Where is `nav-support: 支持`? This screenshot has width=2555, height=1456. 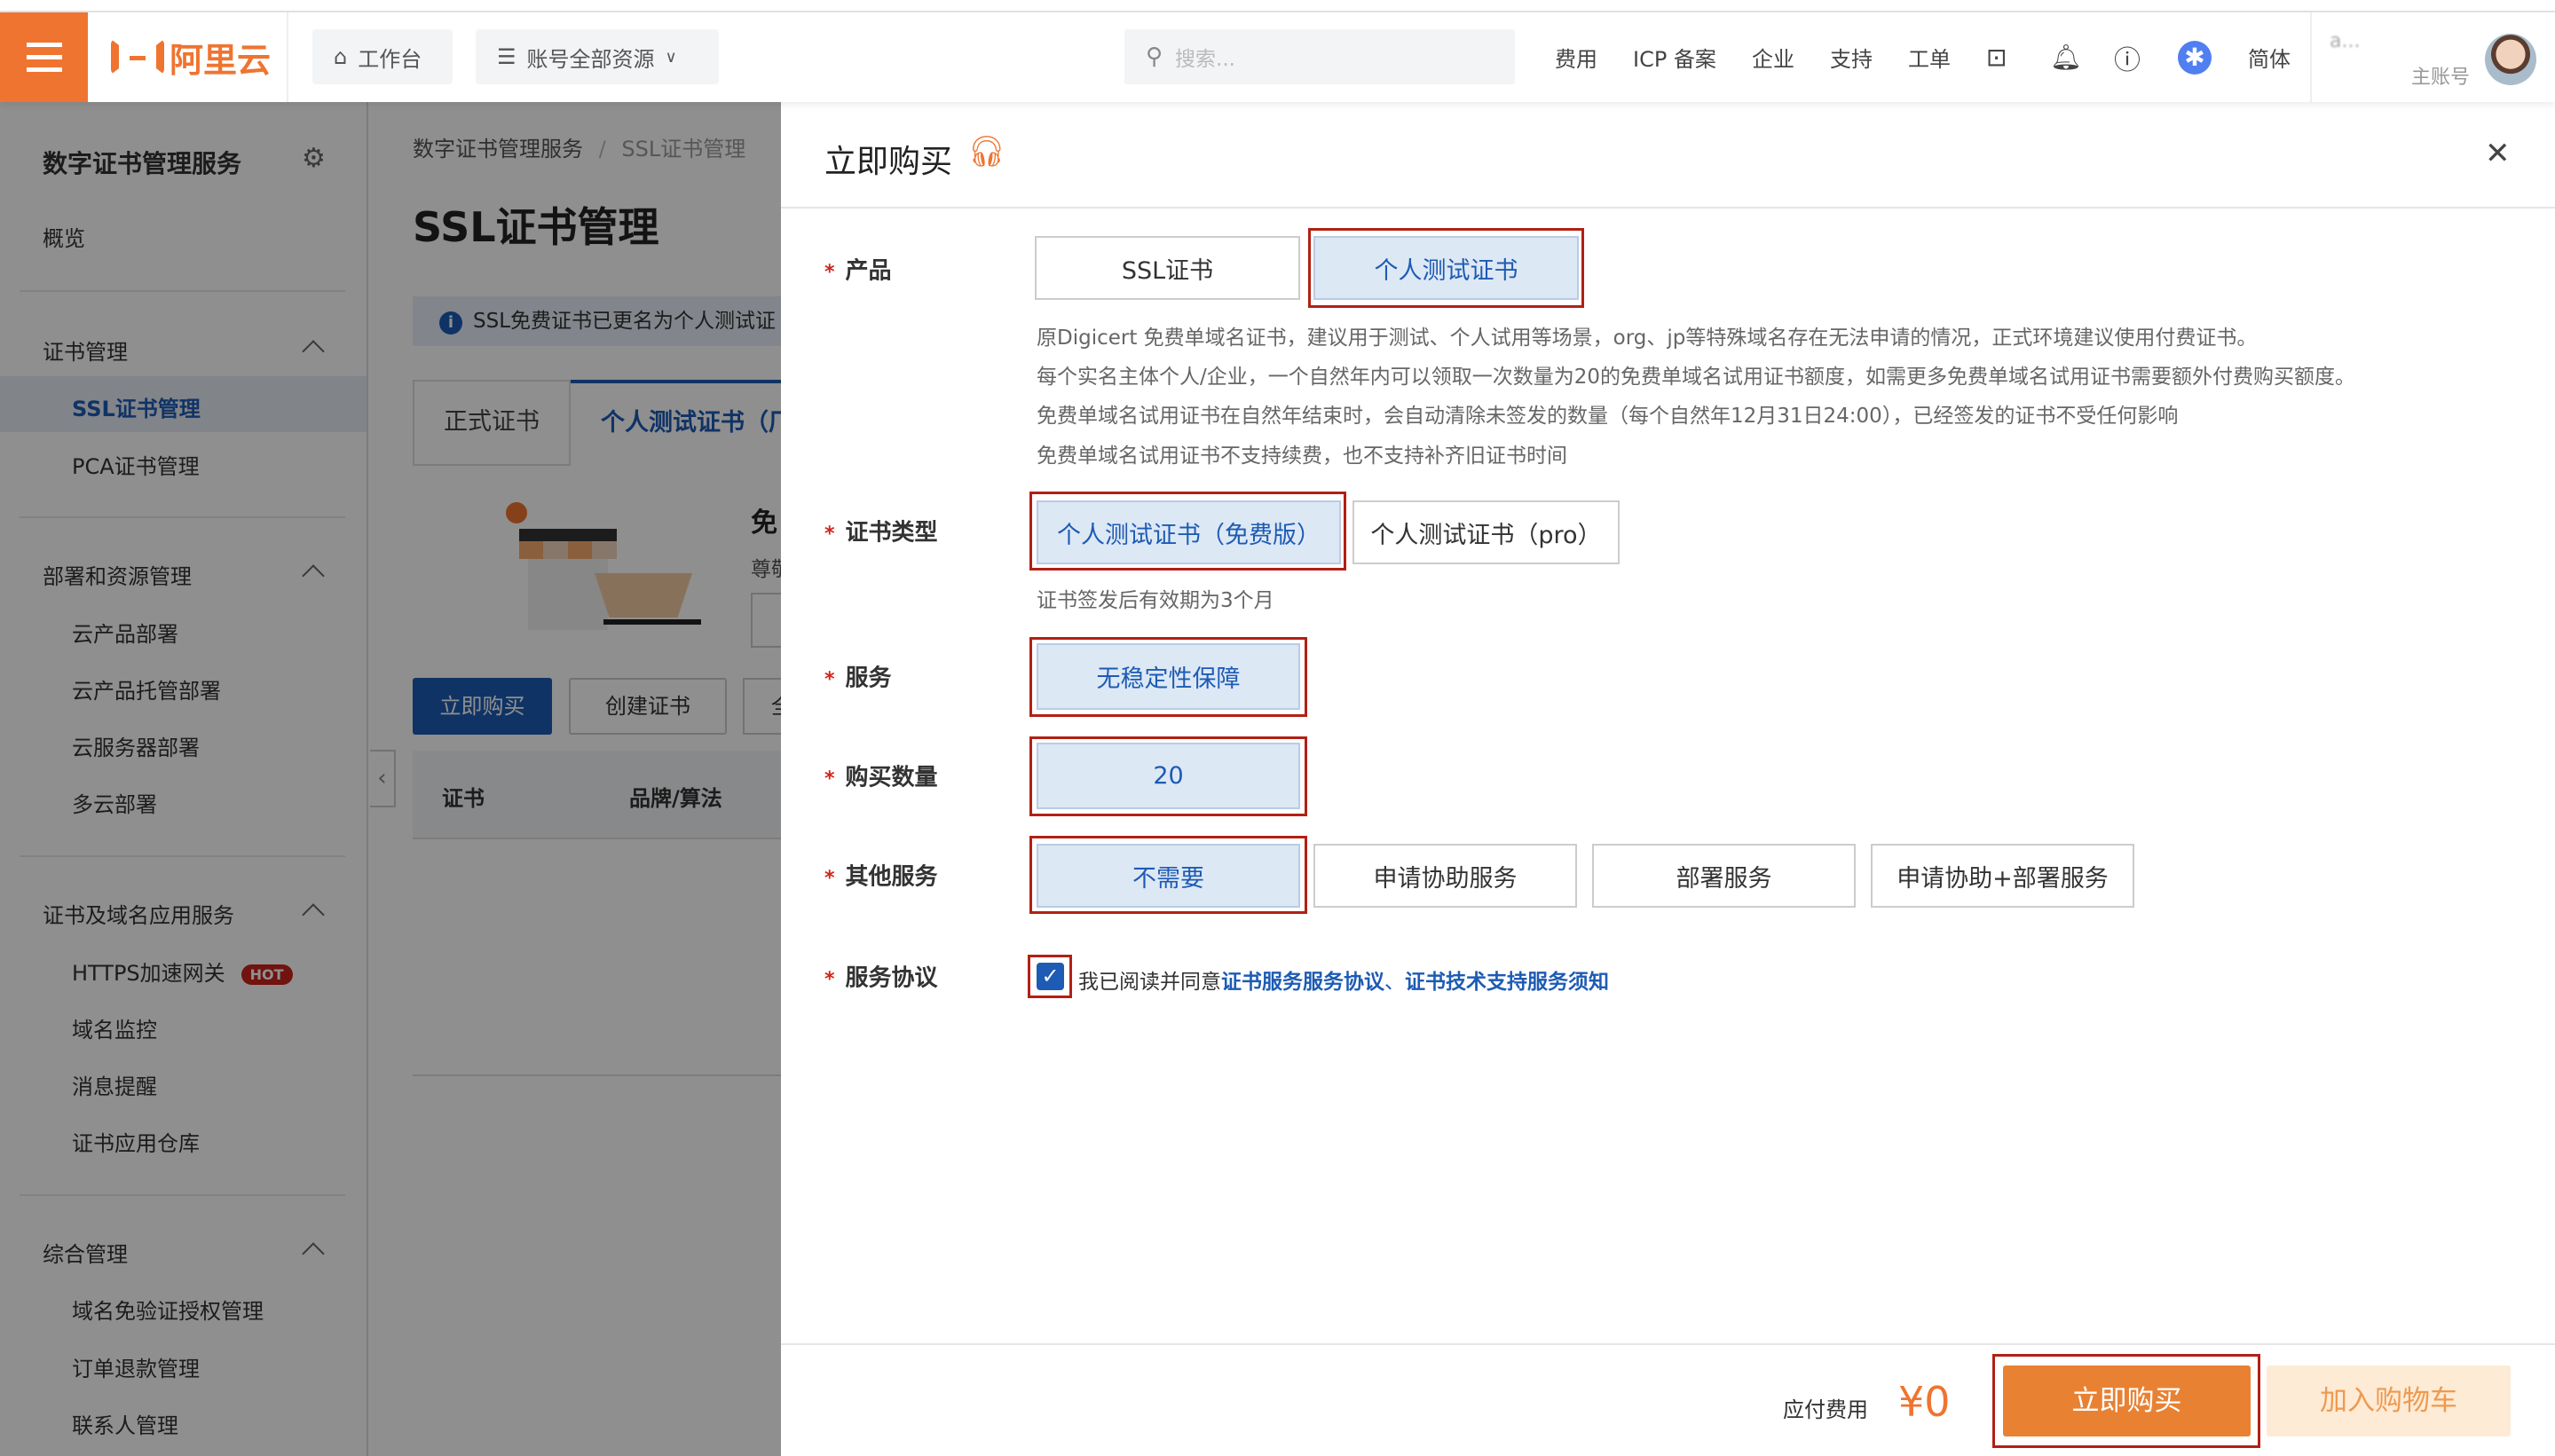 nav-support: 支持 is located at coordinates (1852, 57).